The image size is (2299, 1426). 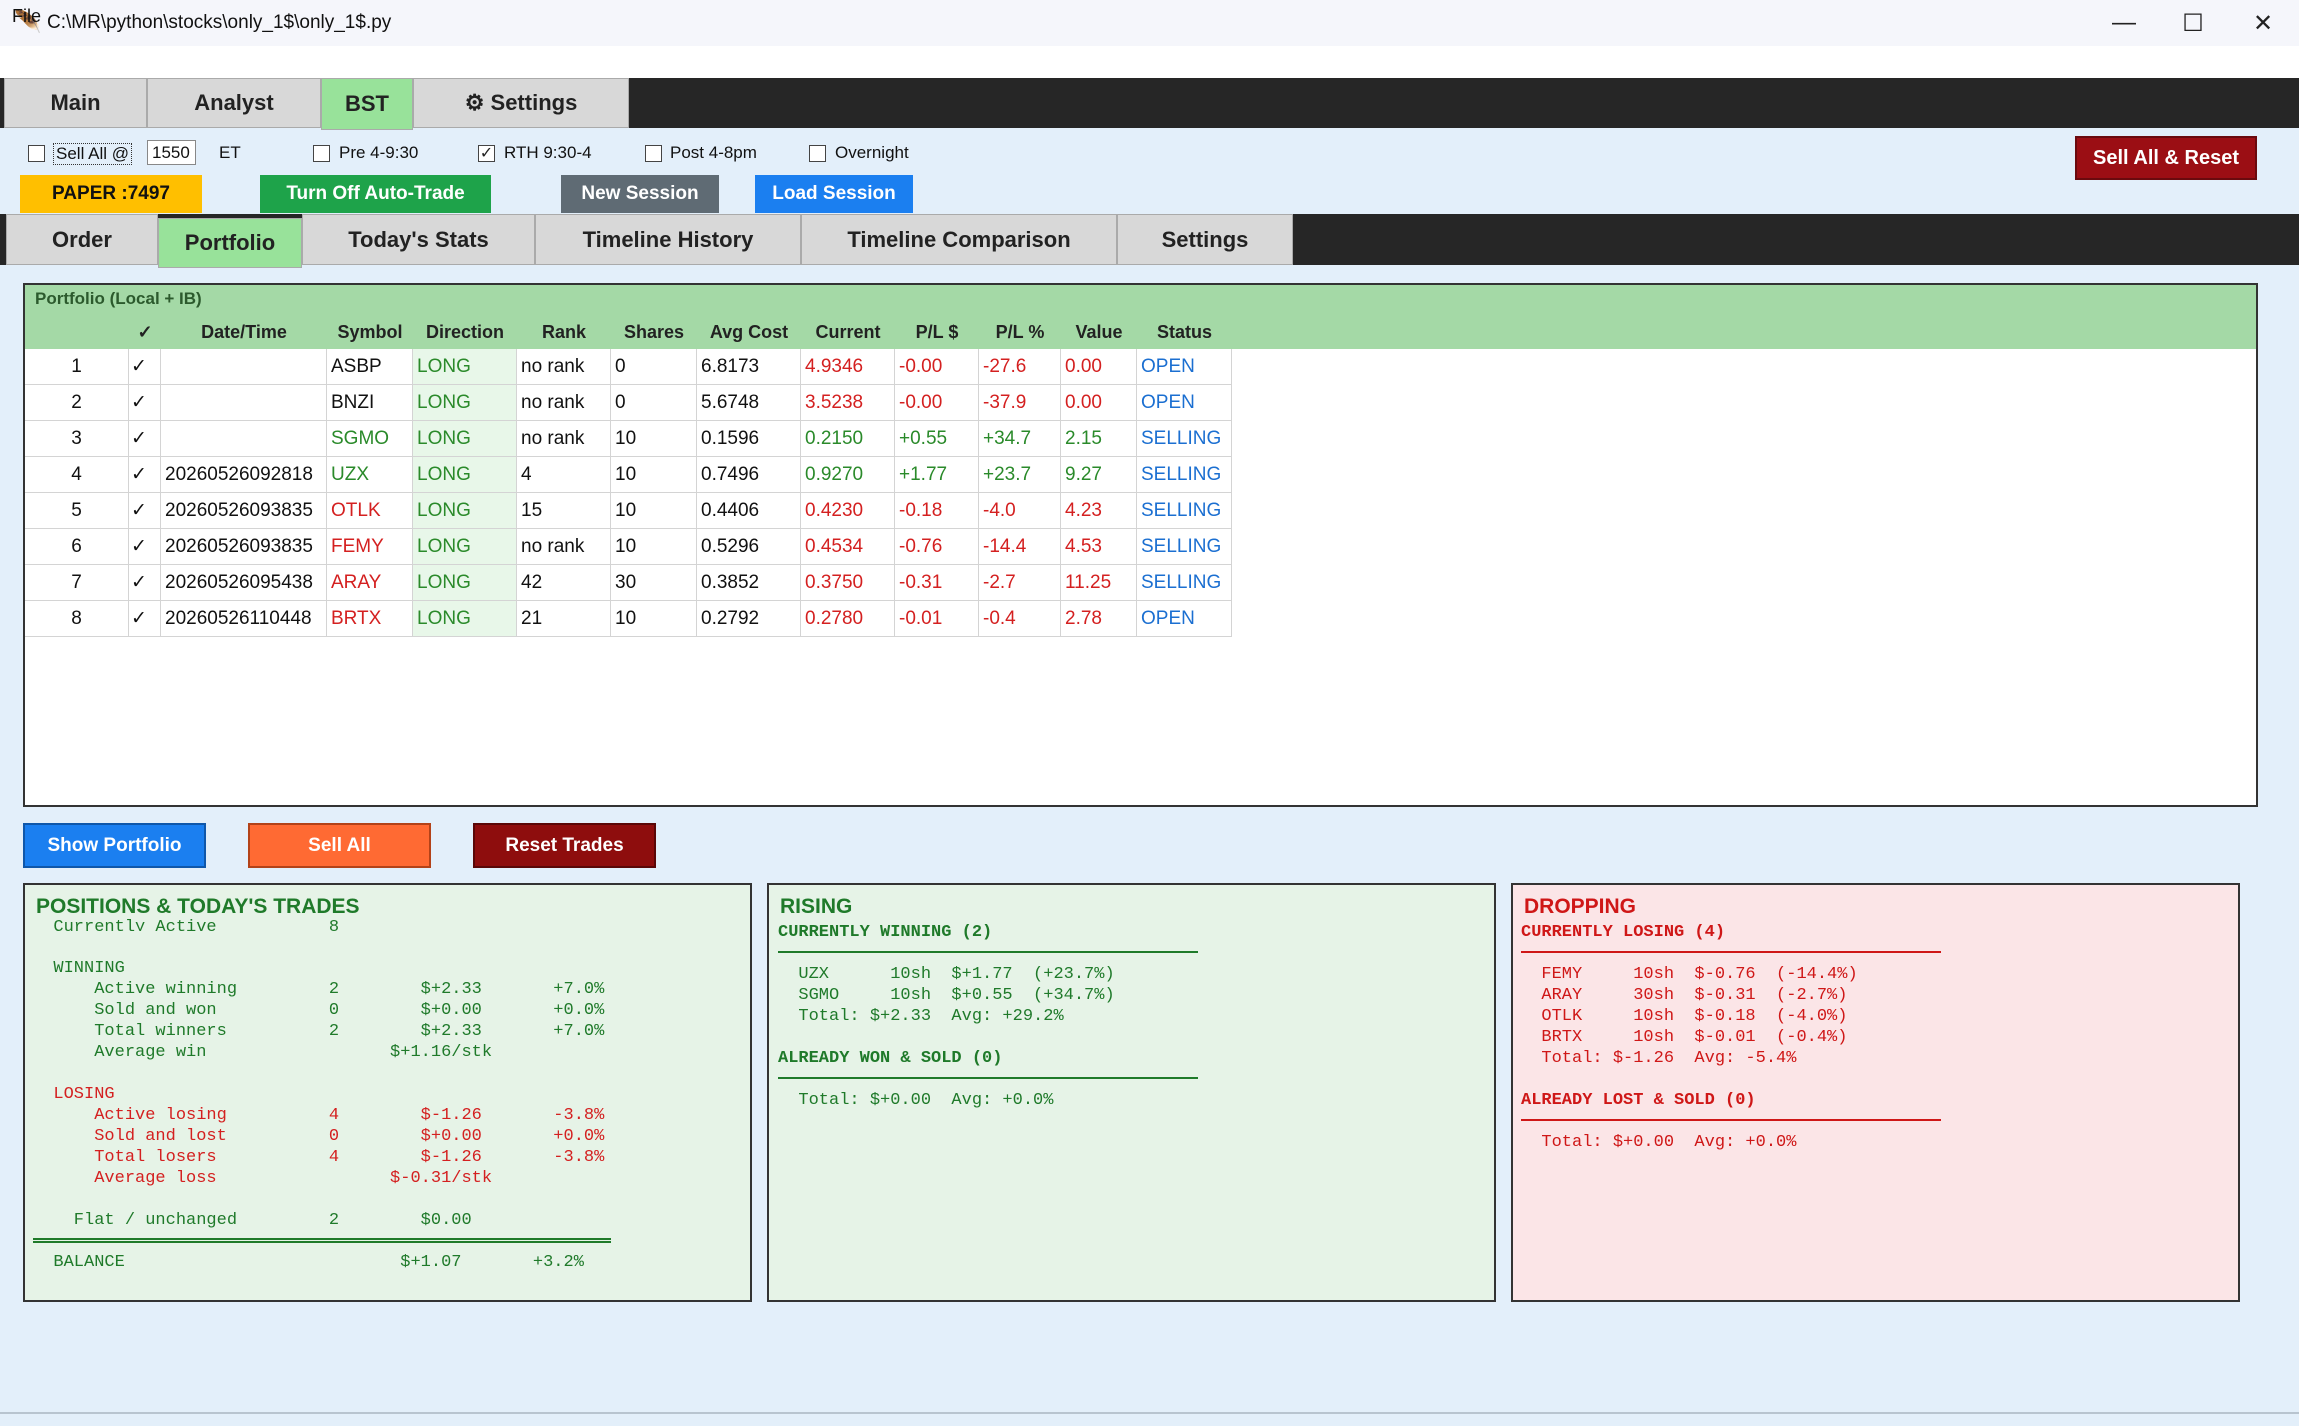 I want to click on cell-row-number: 6, so click(x=77, y=547).